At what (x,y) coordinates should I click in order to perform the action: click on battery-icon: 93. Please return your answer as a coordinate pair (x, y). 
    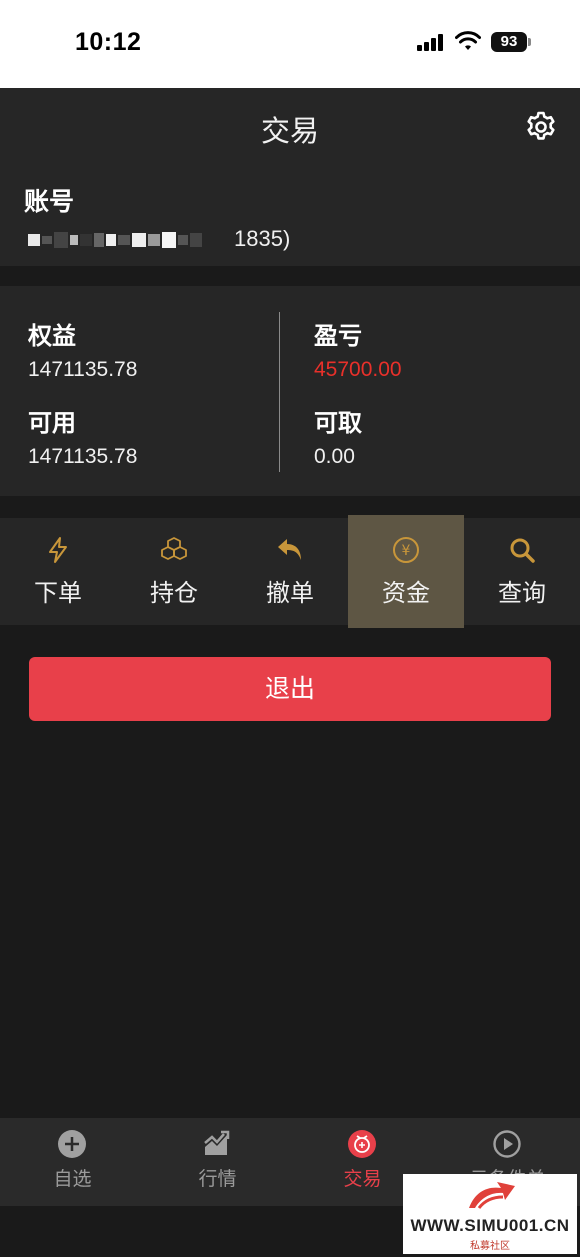
    Looking at the image, I should click on (509, 42).